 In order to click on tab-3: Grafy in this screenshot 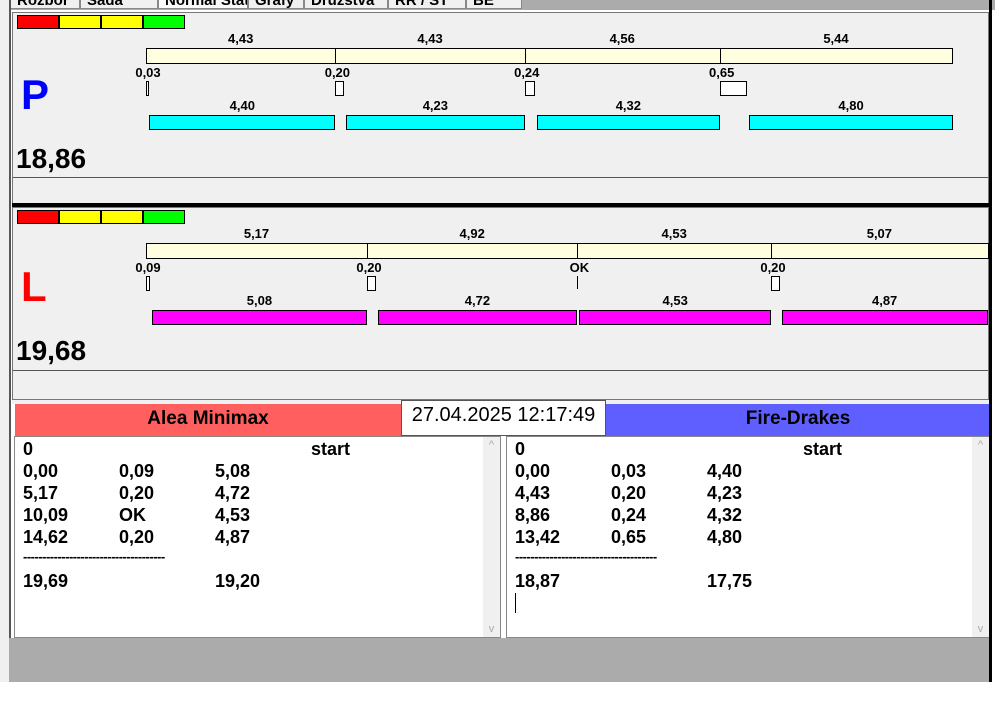, I will do `click(276, 4)`.